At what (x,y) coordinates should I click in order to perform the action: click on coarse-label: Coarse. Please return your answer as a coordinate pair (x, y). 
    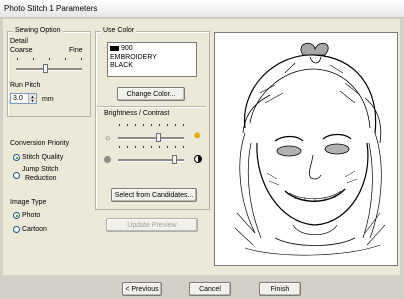
    Looking at the image, I should click on (21, 50).